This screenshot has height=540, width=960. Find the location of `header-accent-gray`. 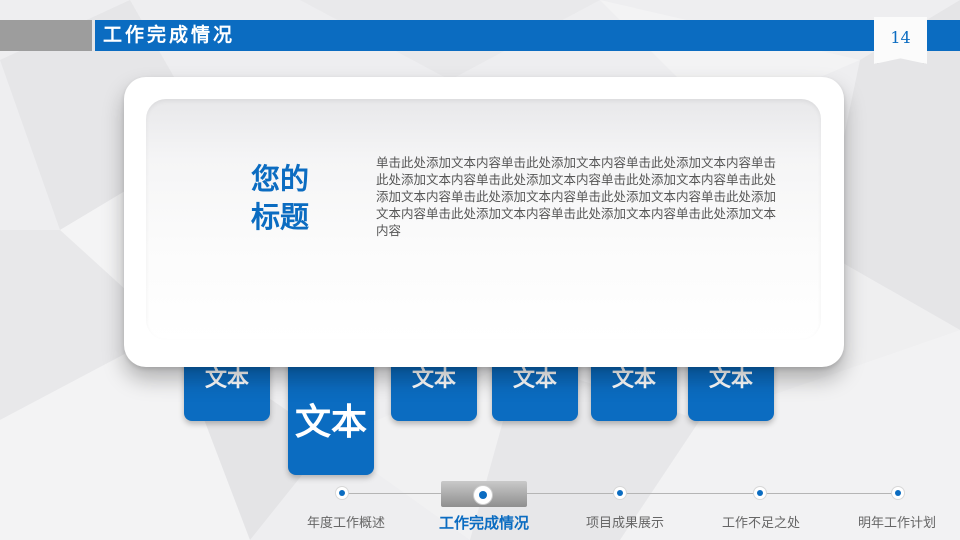

header-accent-gray is located at coordinates (46, 35).